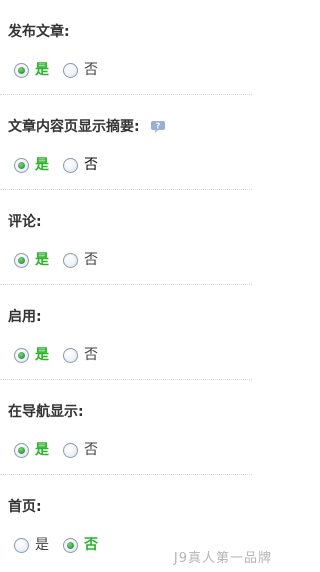  I want to click on radio-group-publish-article: 是 否, so click(63, 70).